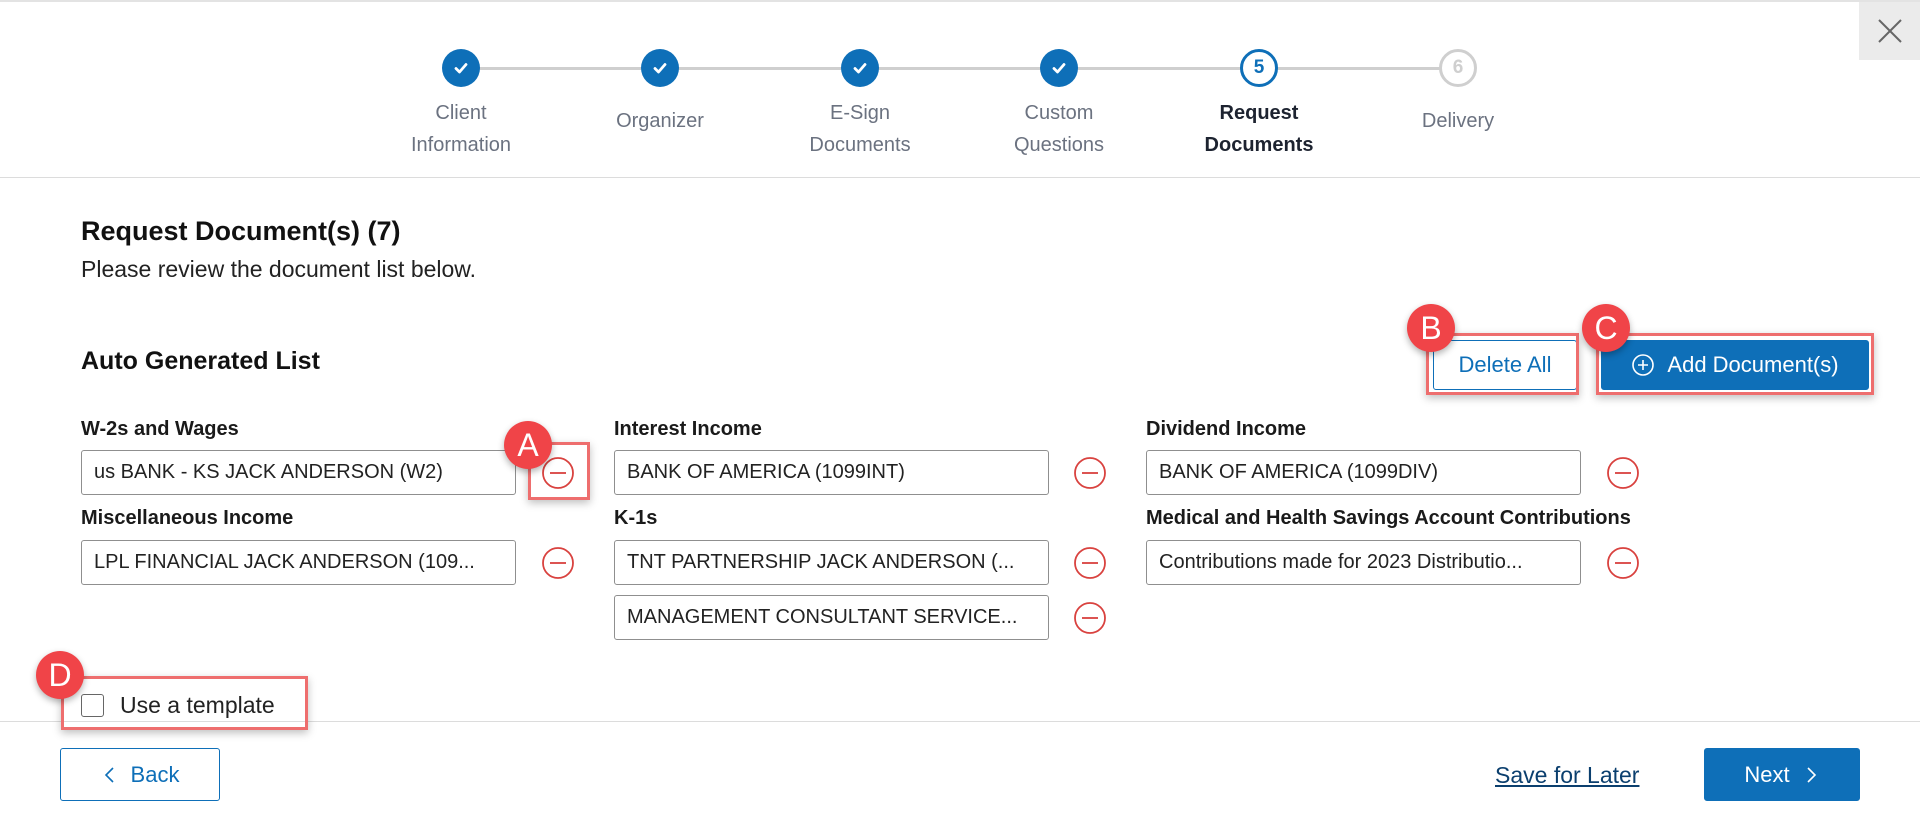 This screenshot has height=827, width=1920. Describe the element at coordinates (279, 269) in the screenshot. I see `page-subtitle: Please review the document list below.` at that location.